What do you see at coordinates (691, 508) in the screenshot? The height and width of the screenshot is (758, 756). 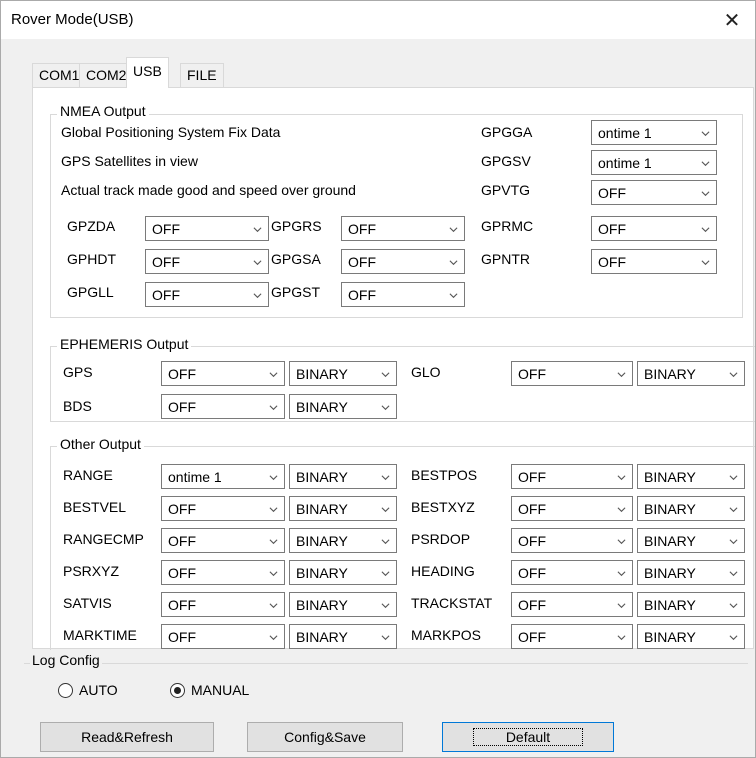 I see `bestxyz-format-select: BINARY` at bounding box center [691, 508].